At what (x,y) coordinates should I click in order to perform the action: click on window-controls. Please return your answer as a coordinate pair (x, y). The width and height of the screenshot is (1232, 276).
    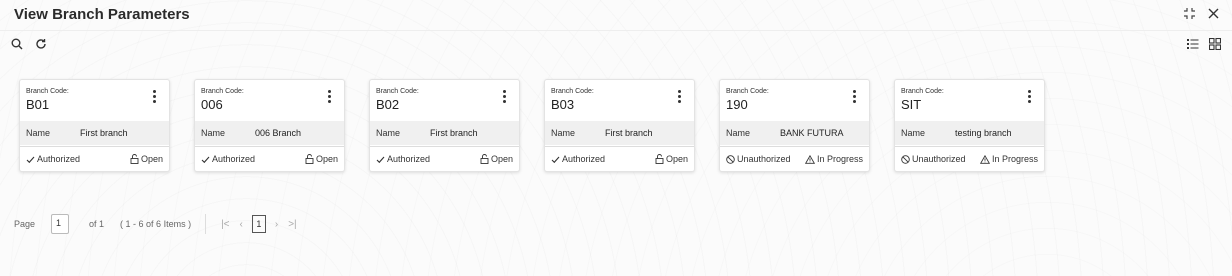
    Looking at the image, I should click on (1201, 13).